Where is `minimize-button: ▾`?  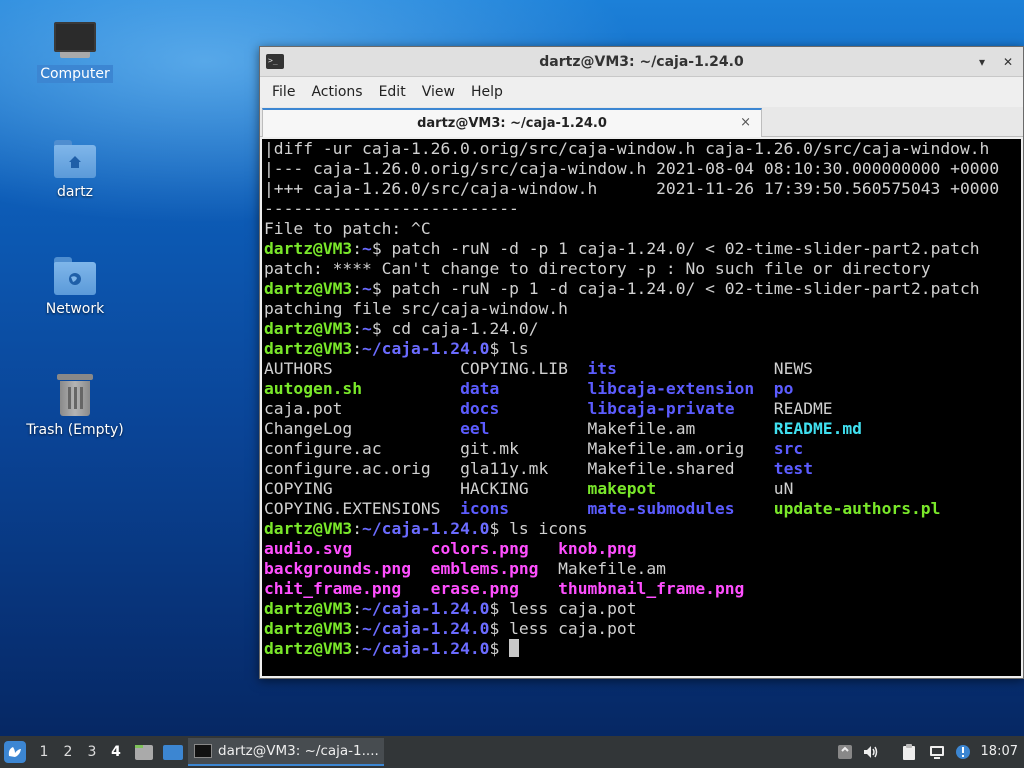
minimize-button: ▾ is located at coordinates (982, 62).